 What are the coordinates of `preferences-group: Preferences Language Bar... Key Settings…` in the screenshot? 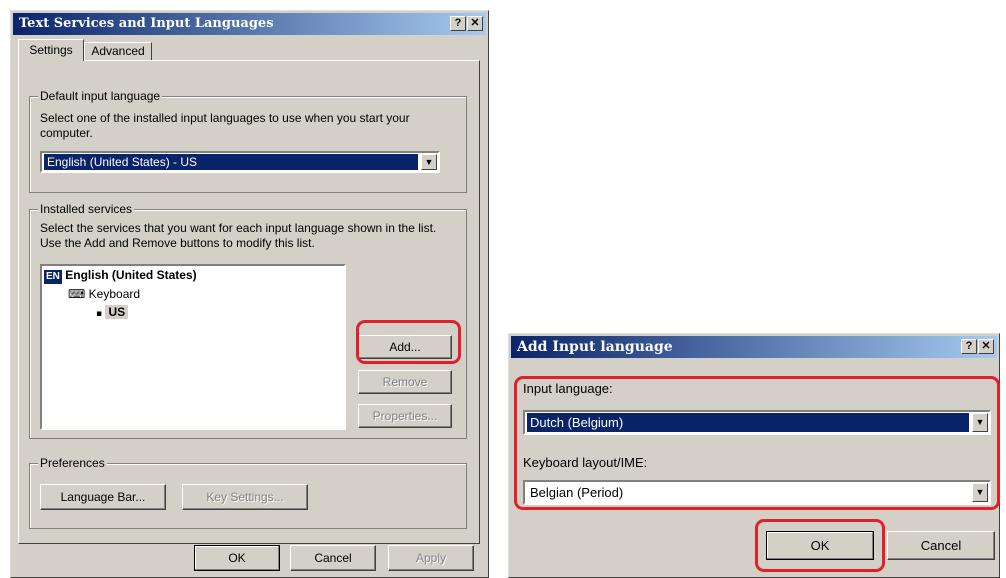 It's located at (248, 492).